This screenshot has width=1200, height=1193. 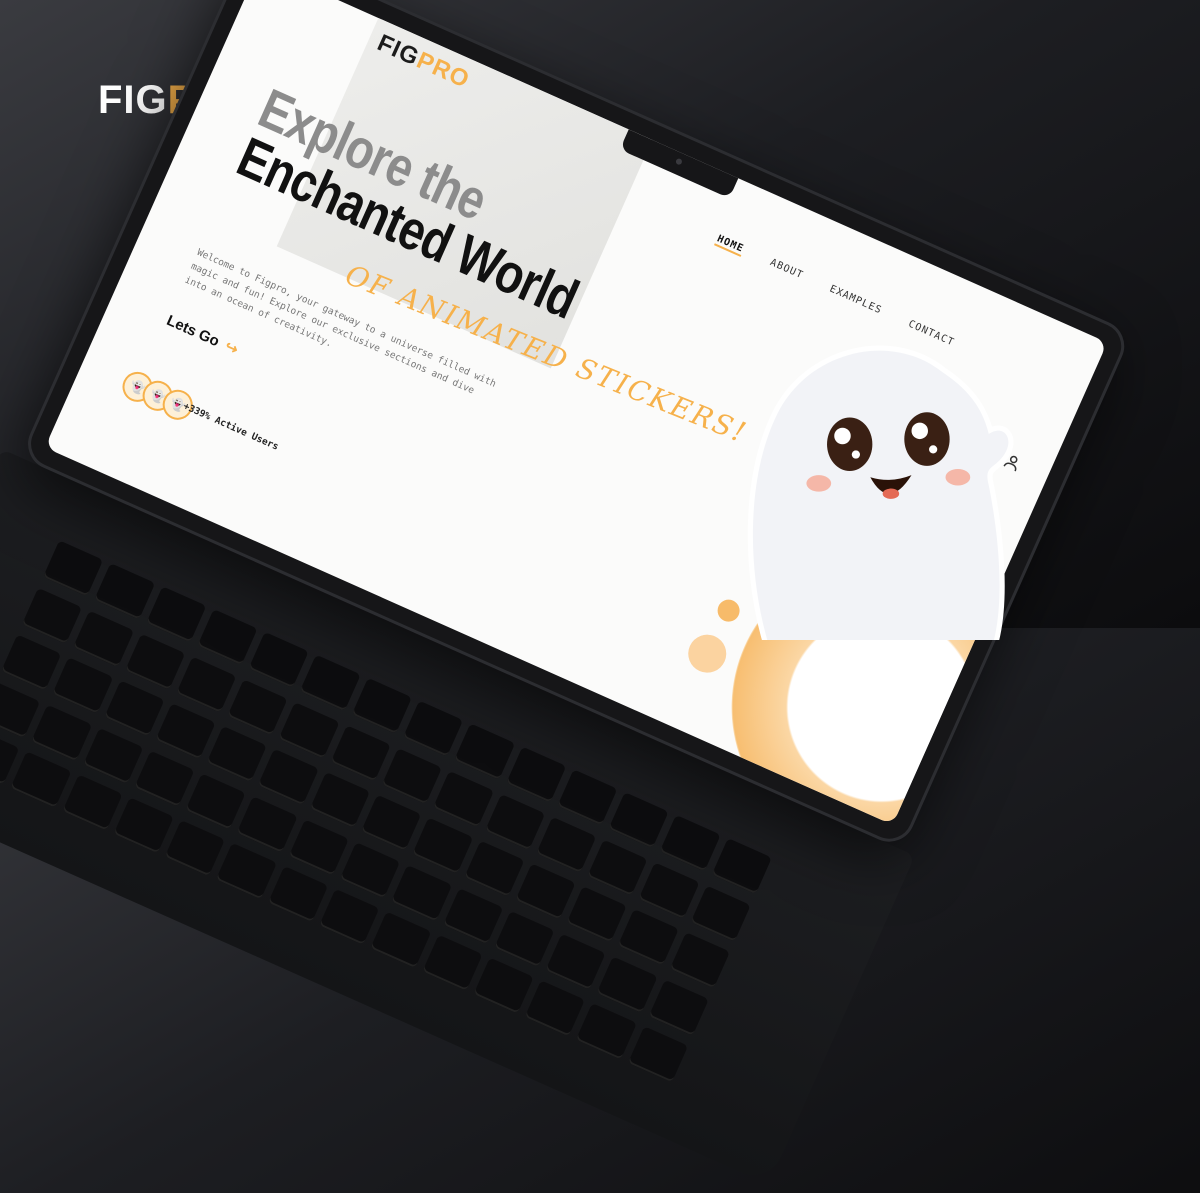 What do you see at coordinates (880, 492) in the screenshot?
I see `ghost-sticker` at bounding box center [880, 492].